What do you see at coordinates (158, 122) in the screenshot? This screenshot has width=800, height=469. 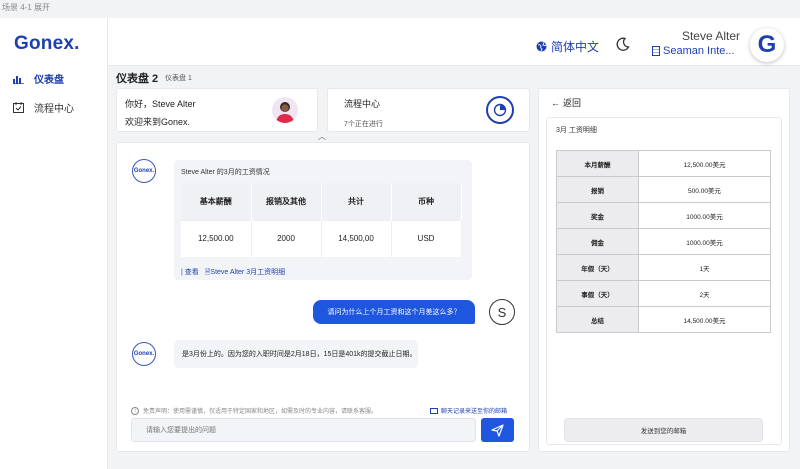 I see `welcome-message: 欢迎来到Gonex.` at bounding box center [158, 122].